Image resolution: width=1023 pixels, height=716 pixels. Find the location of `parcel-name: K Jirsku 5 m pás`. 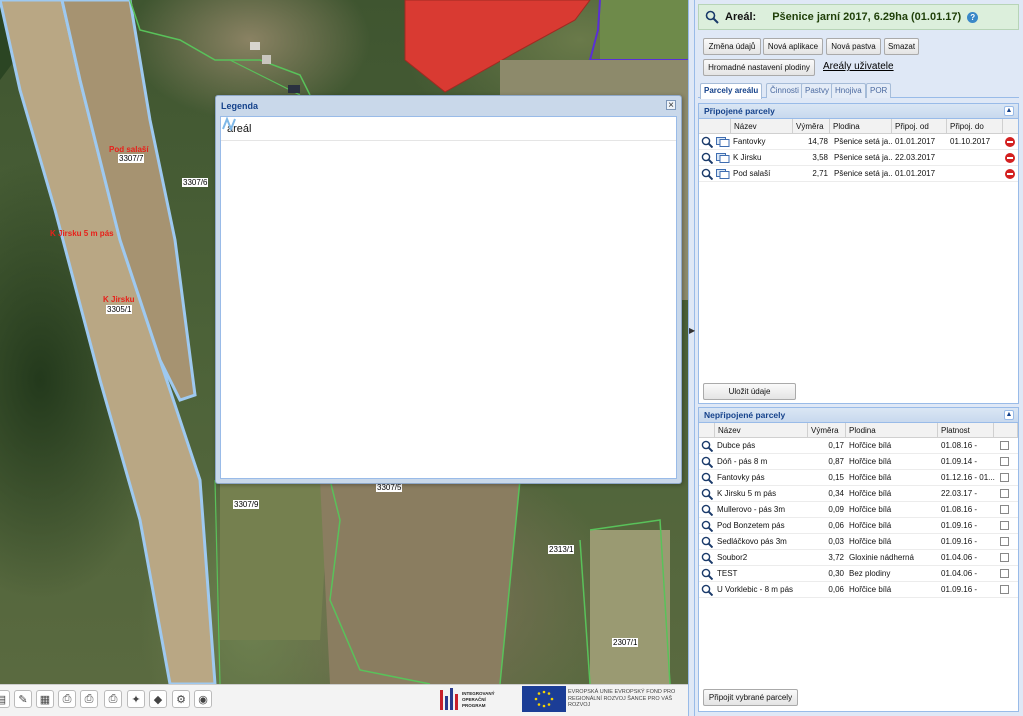

parcel-name: K Jirsku 5 m pás is located at coordinates (747, 493).